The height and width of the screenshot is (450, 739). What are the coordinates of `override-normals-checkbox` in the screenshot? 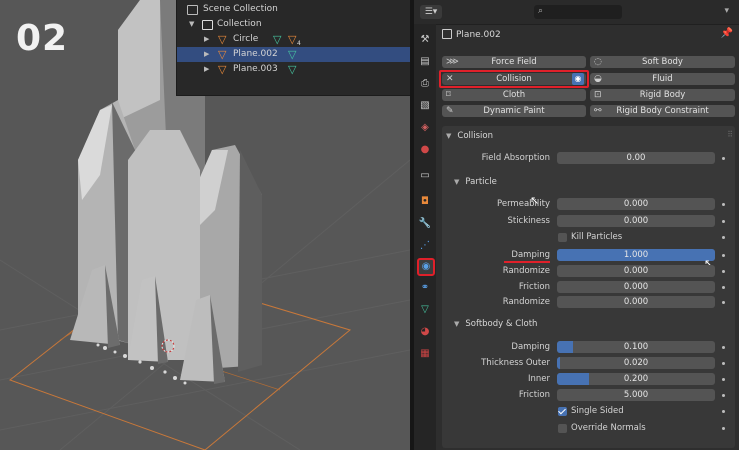 It's located at (562, 428).